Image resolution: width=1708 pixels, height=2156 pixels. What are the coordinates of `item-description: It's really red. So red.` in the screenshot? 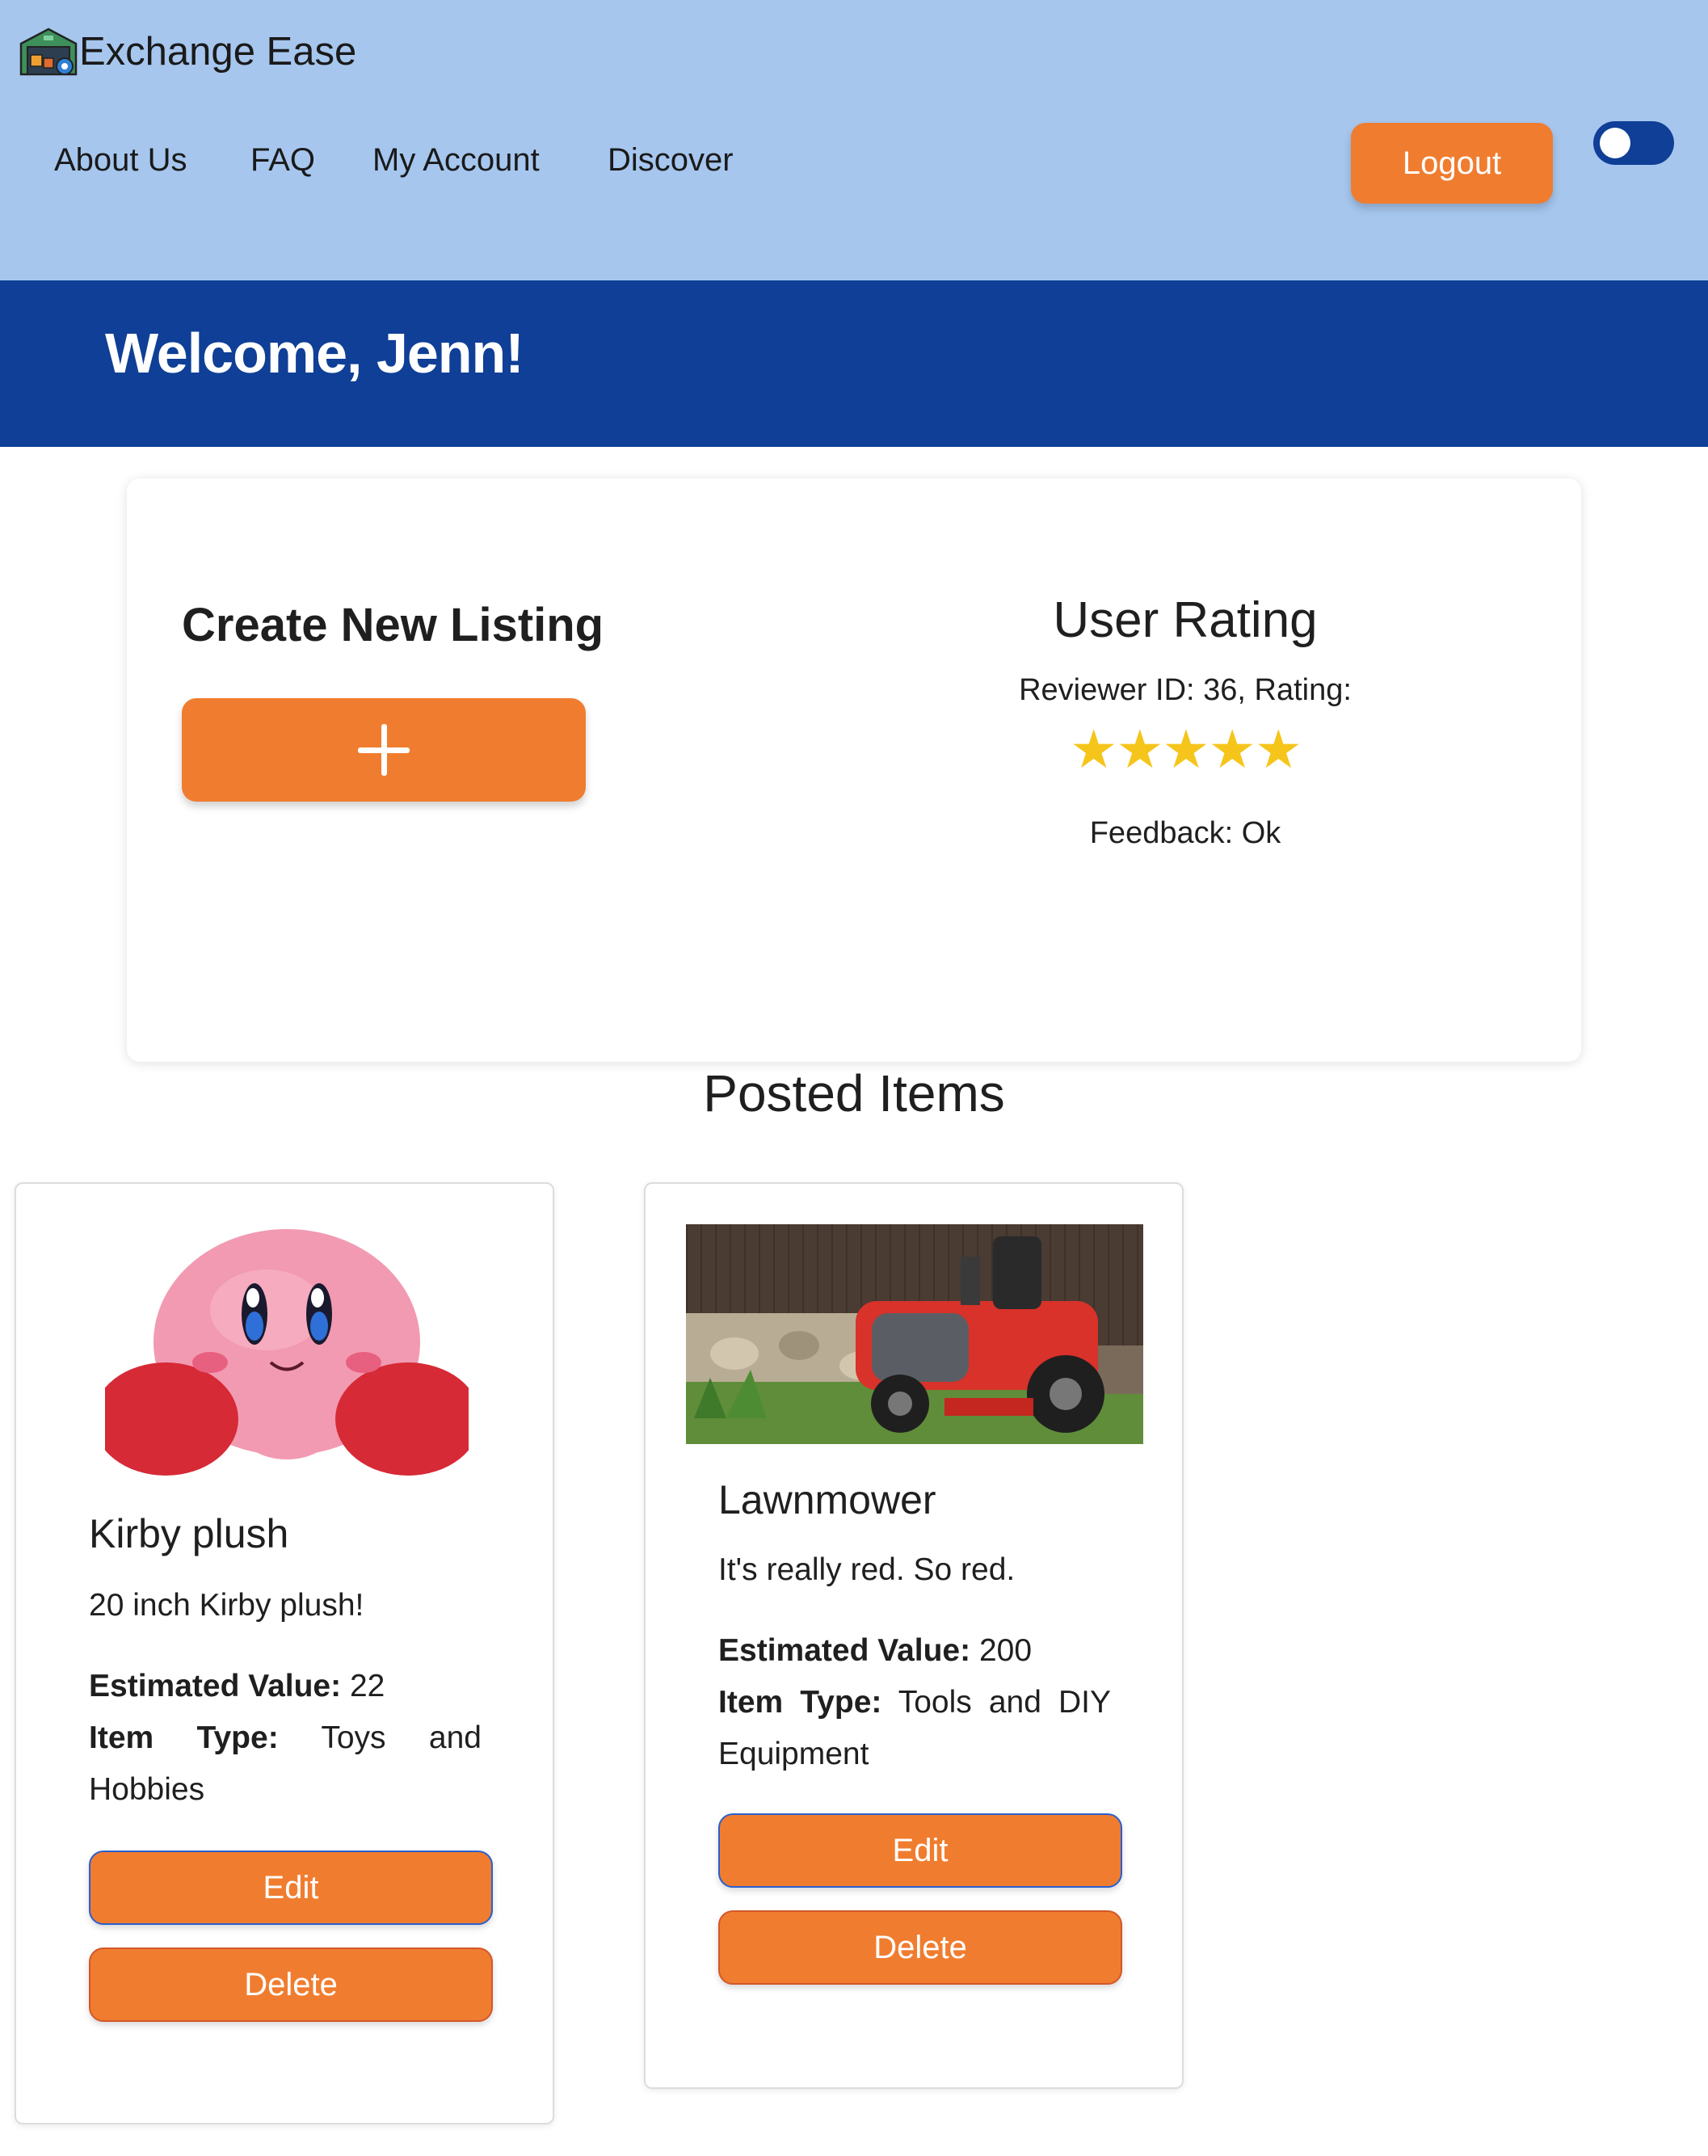 It's located at (867, 1569).